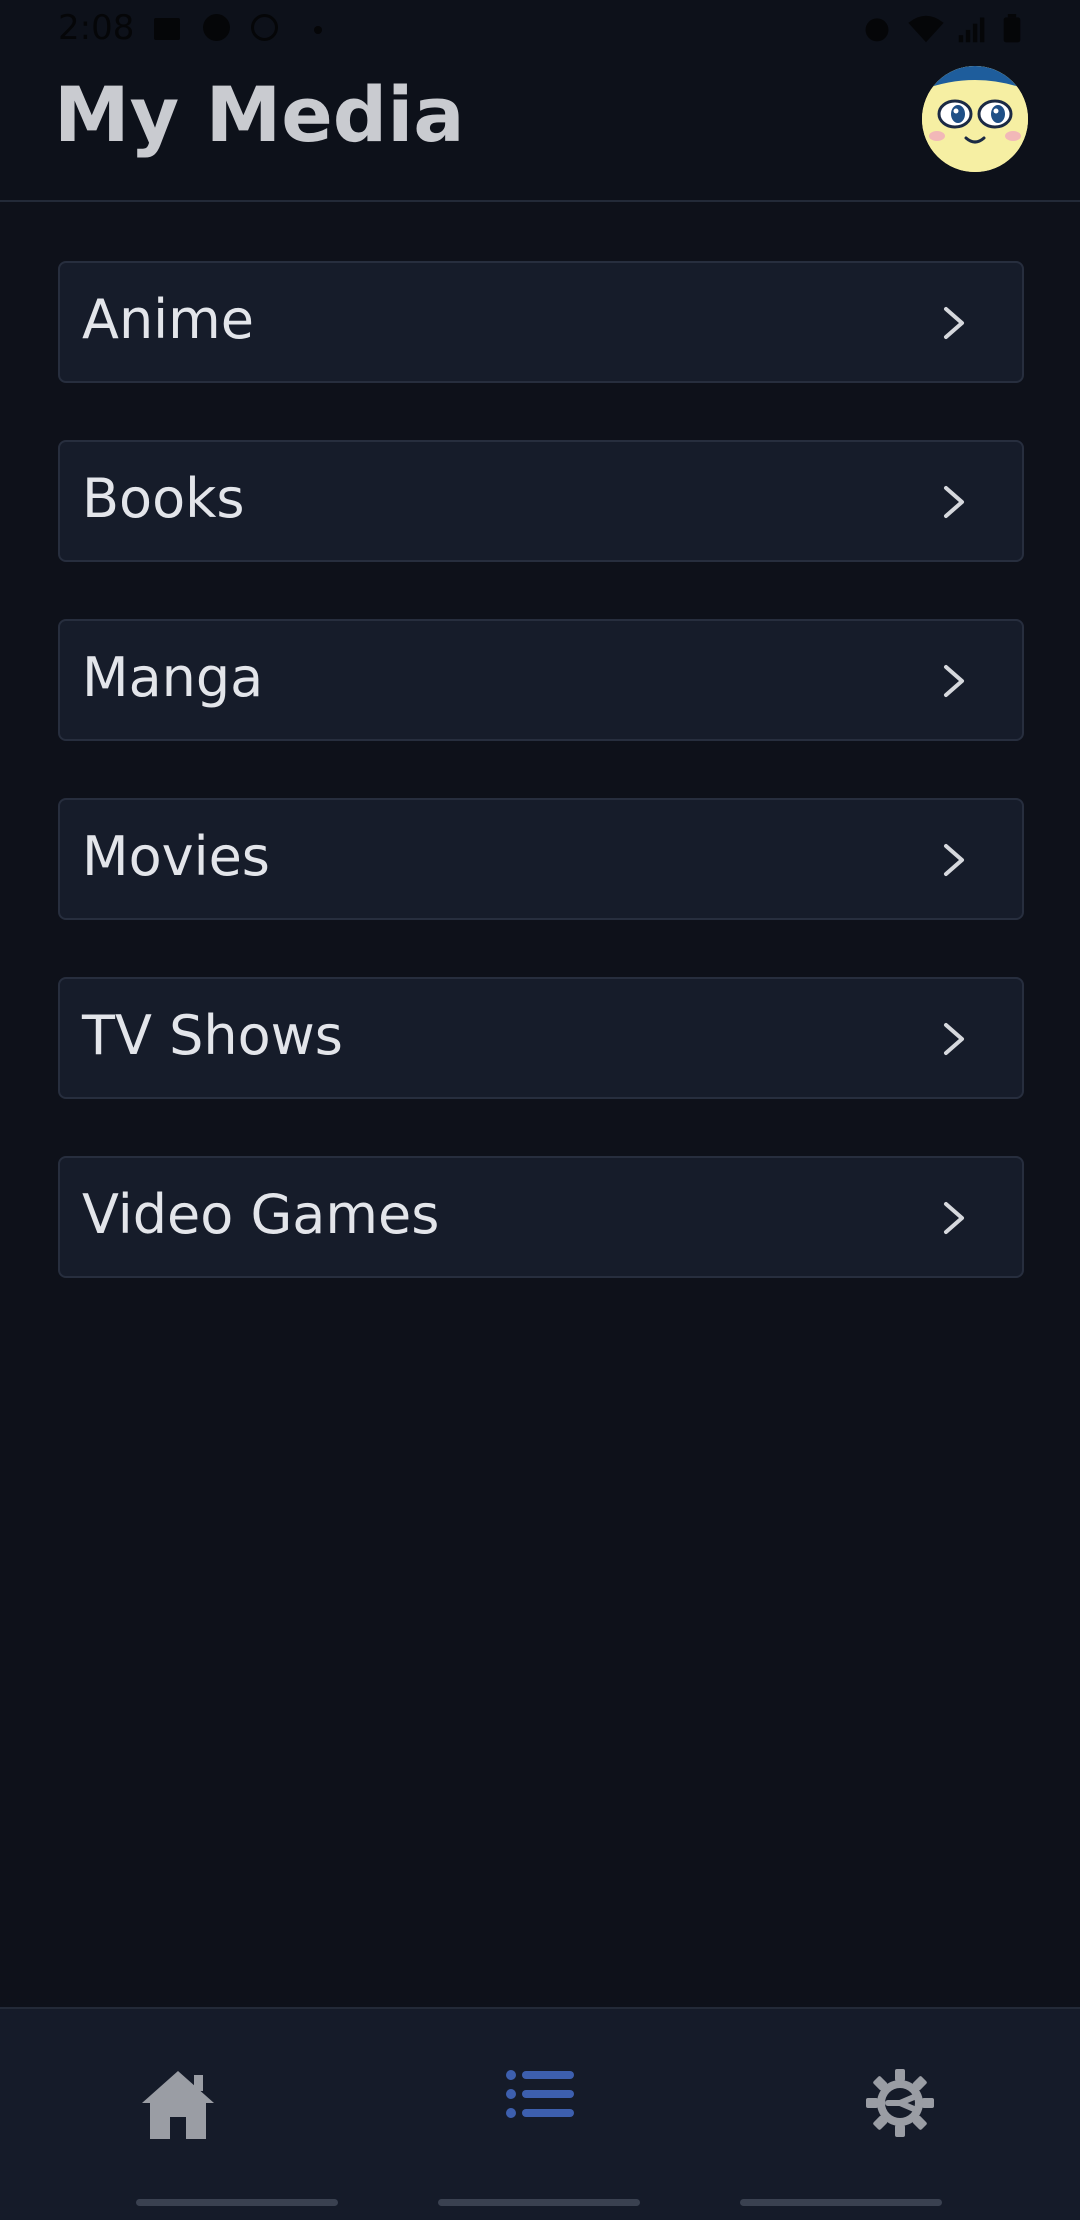  What do you see at coordinates (541, 1217) in the screenshot?
I see `category-video-games: Video Games` at bounding box center [541, 1217].